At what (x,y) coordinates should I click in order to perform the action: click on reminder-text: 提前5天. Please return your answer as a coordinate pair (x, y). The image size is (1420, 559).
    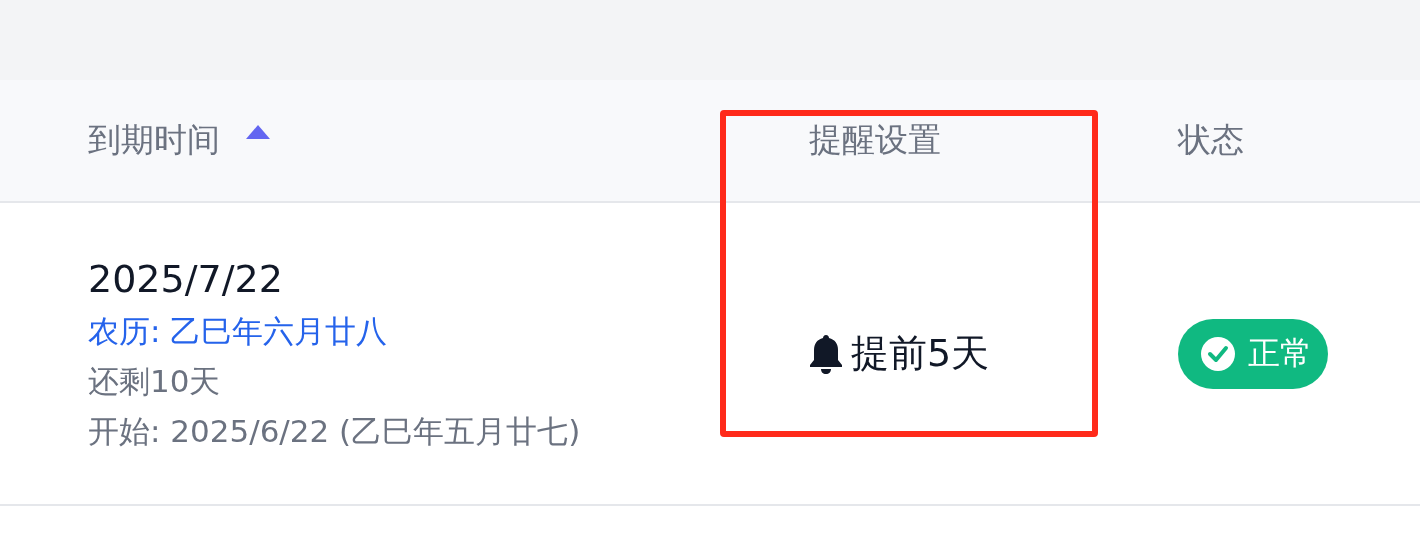
    Looking at the image, I should click on (920, 353).